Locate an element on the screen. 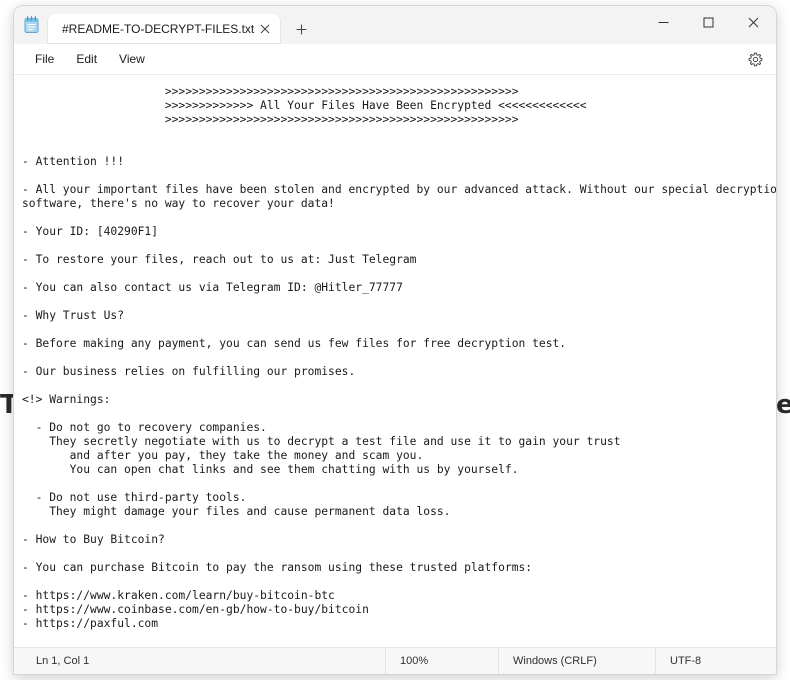 The height and width of the screenshot is (680, 790). new-tab-button is located at coordinates (301, 29).